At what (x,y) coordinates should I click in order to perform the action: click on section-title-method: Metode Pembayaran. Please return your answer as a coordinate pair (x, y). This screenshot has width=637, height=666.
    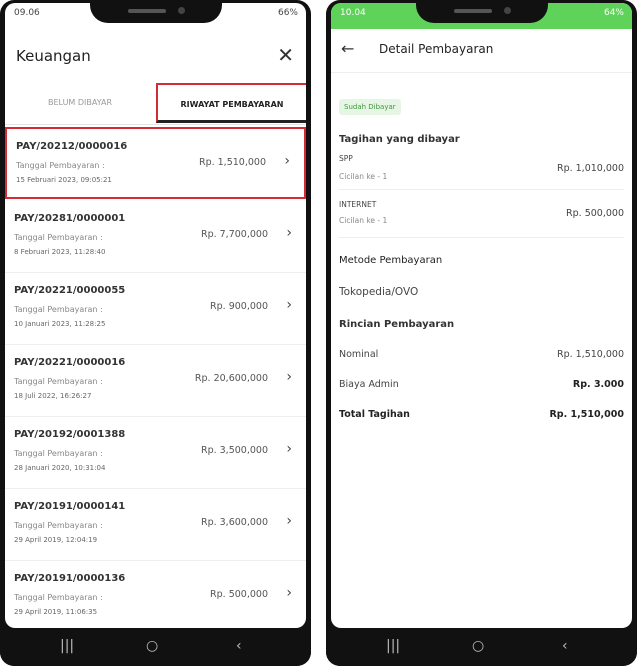
    Looking at the image, I should click on (391, 260).